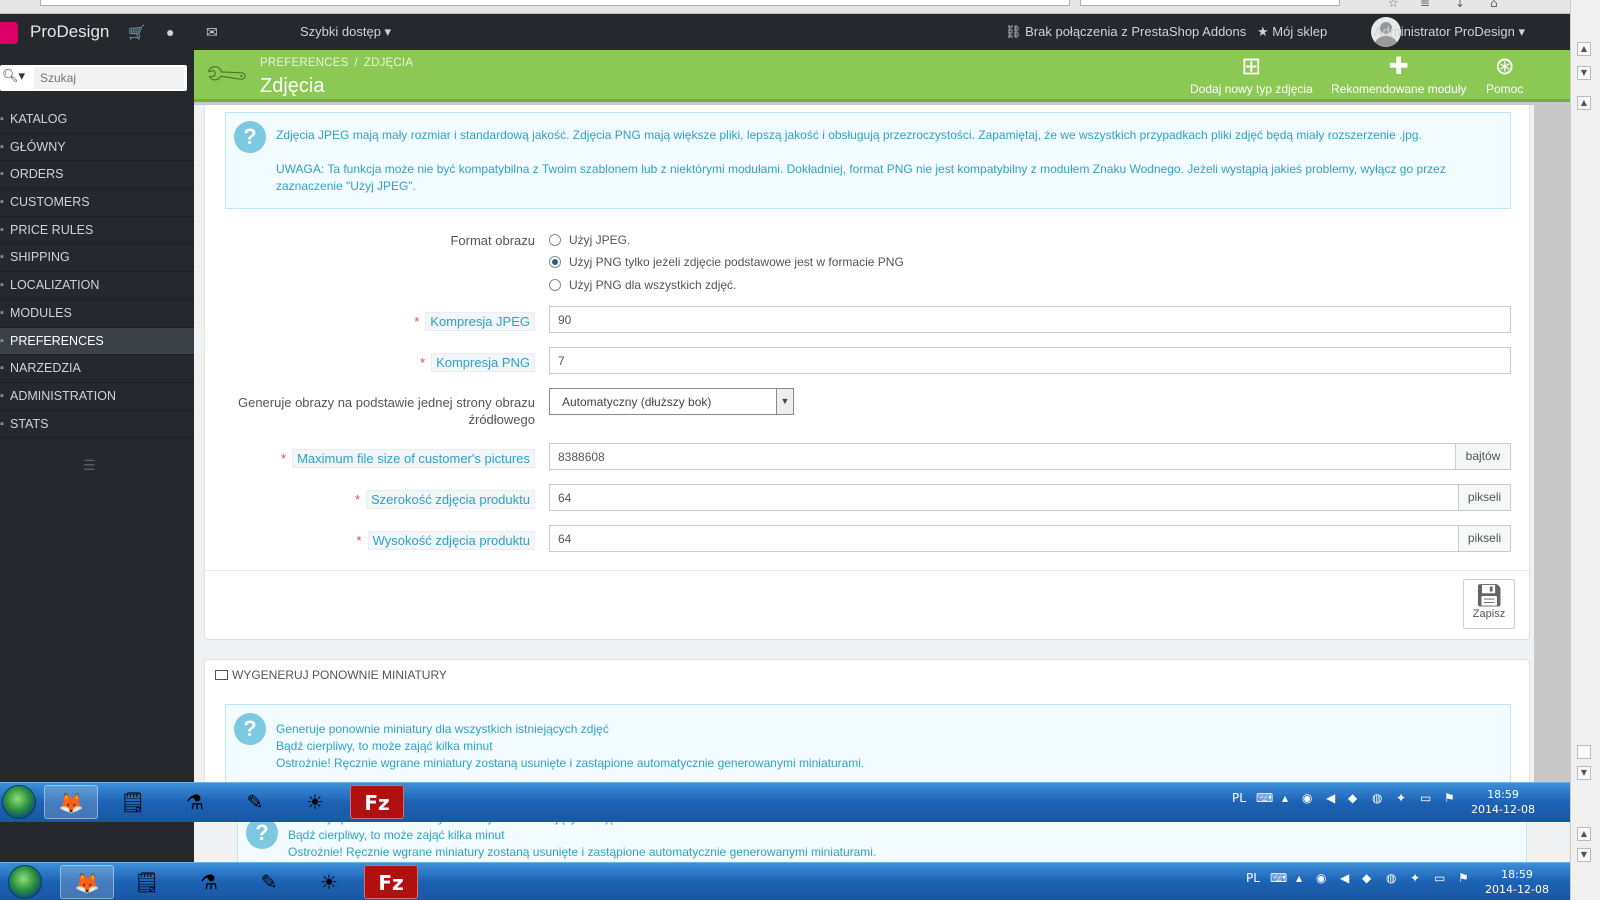  Describe the element at coordinates (1504, 75) in the screenshot. I see `help-button: ⊛ Pomoc` at that location.